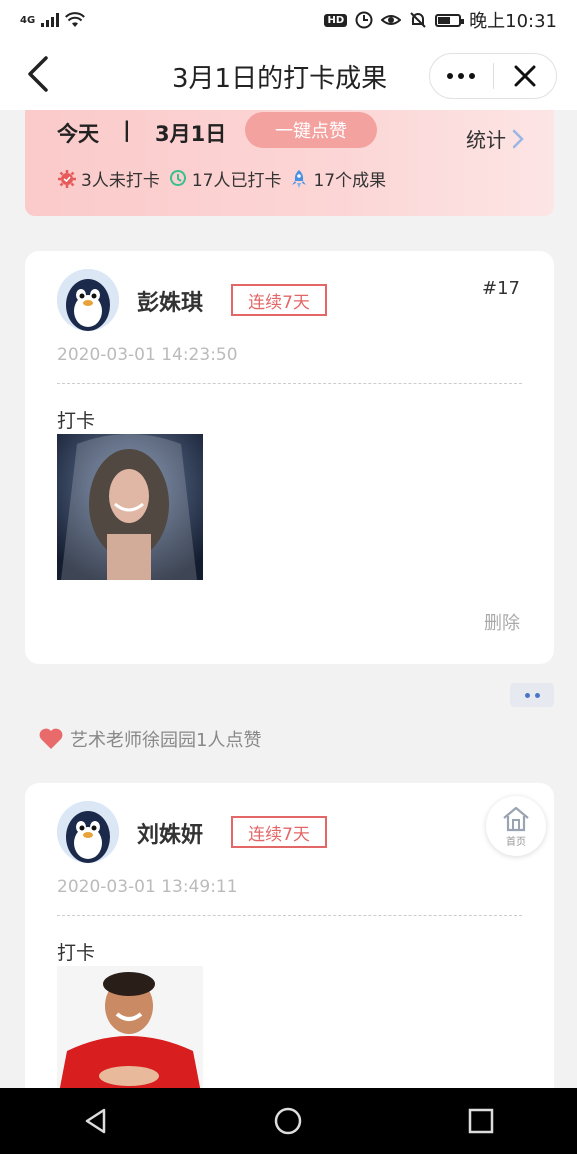 This screenshot has width=577, height=1154. Describe the element at coordinates (191, 134) in the screenshot. I see `date-label: 3月1日` at that location.